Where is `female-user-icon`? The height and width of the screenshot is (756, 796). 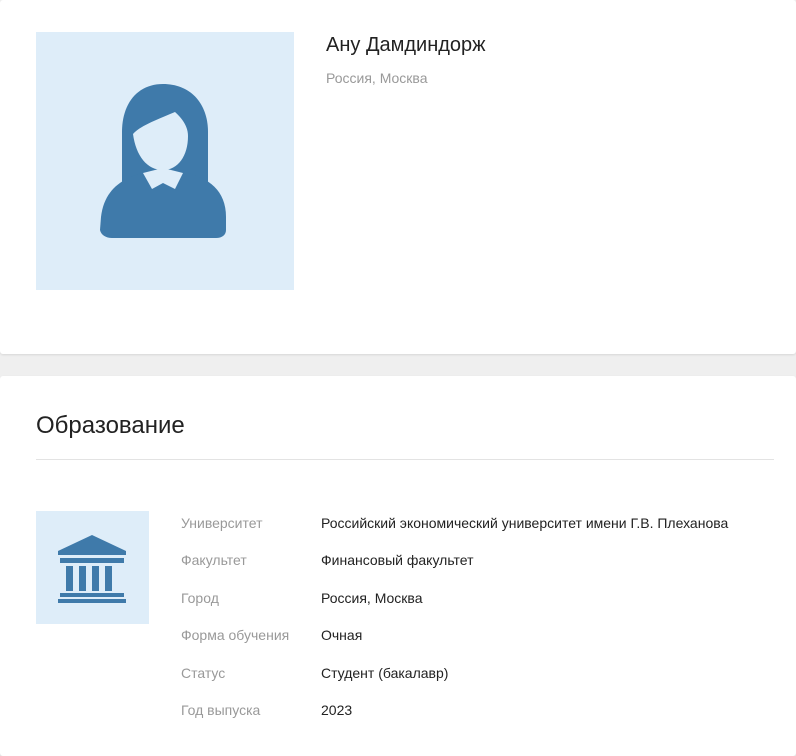 female-user-icon is located at coordinates (163, 161).